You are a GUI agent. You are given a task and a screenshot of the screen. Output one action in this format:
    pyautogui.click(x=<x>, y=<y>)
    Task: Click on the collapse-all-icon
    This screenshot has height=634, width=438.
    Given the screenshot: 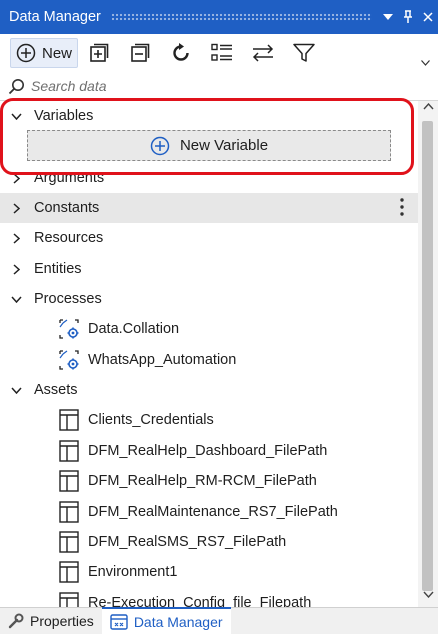 What is the action you would take?
    pyautogui.click(x=140, y=53)
    